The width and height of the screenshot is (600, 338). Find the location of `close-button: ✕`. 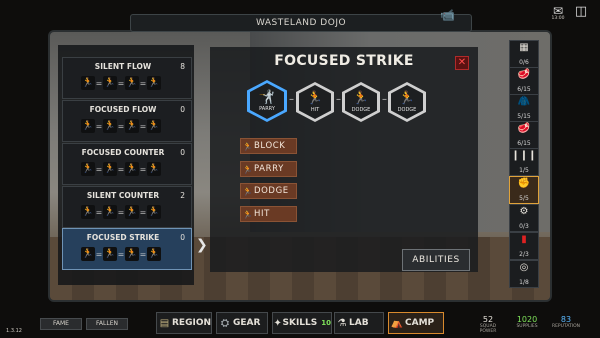

close-button: ✕ is located at coordinates (462, 63).